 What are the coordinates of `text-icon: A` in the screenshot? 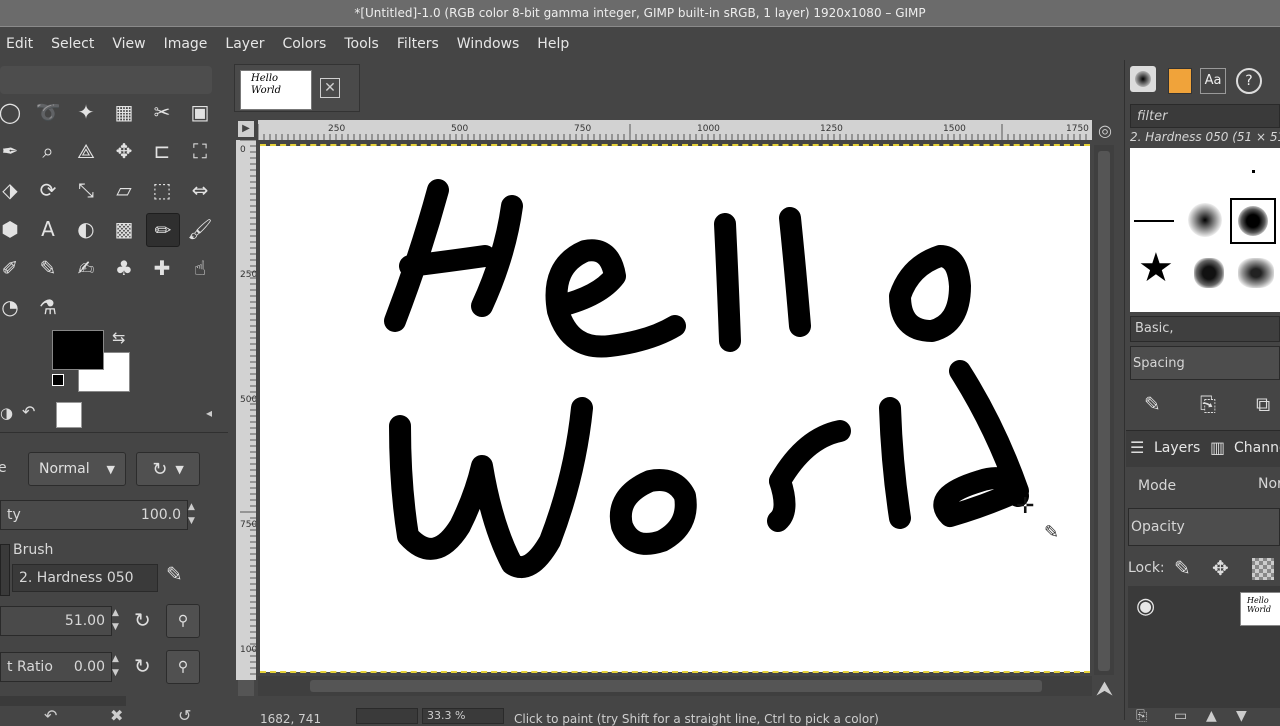 It's located at (48, 229).